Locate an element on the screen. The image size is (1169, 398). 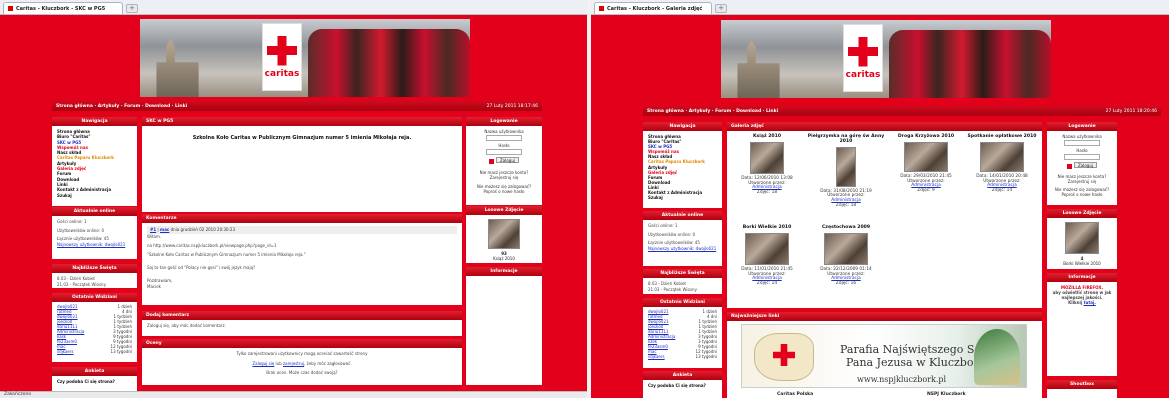
album-title: Droga Krzyżowa 2010 is located at coordinates (926, 137).